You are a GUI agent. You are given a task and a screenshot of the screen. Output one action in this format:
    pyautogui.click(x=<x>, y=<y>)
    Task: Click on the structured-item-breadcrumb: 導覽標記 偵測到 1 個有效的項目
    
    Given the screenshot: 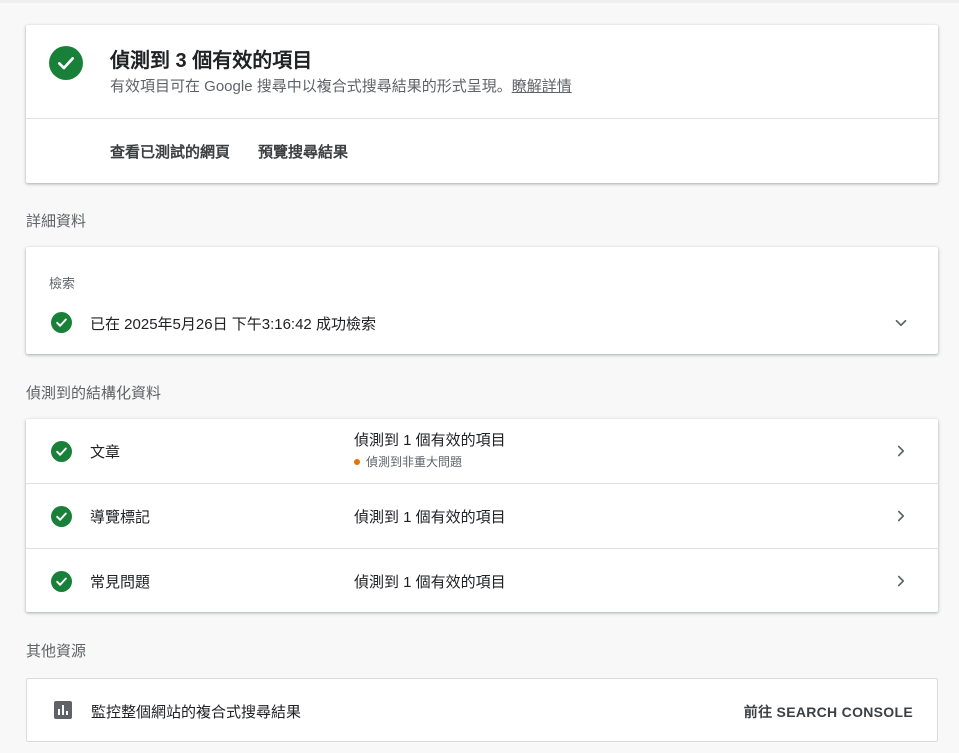 What is the action you would take?
    pyautogui.click(x=482, y=515)
    